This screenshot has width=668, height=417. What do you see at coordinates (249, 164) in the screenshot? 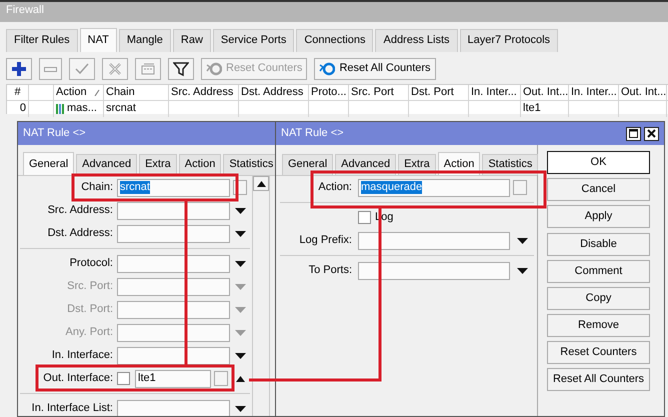
I see `tab: Statistics` at bounding box center [249, 164].